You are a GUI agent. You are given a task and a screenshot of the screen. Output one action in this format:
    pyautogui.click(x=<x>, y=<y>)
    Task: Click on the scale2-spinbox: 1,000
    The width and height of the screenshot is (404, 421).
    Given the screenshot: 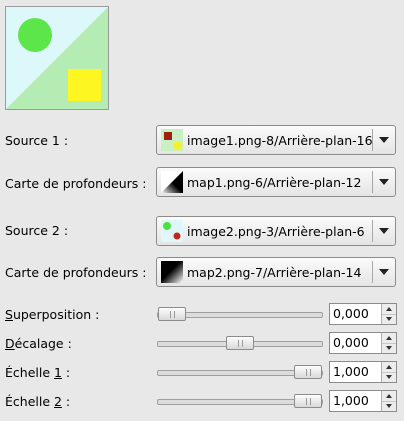 What is the action you would take?
    pyautogui.click(x=363, y=401)
    